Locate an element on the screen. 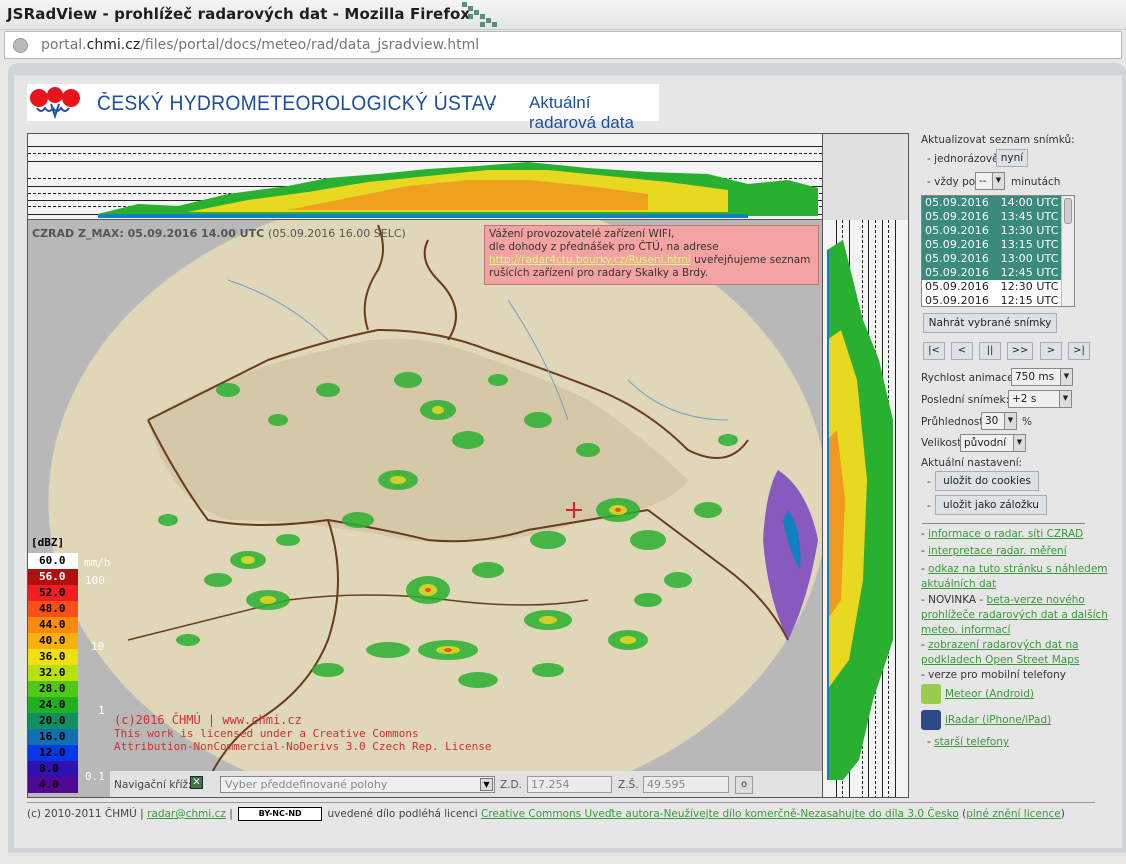  side-cross-section is located at coordinates (865, 508).